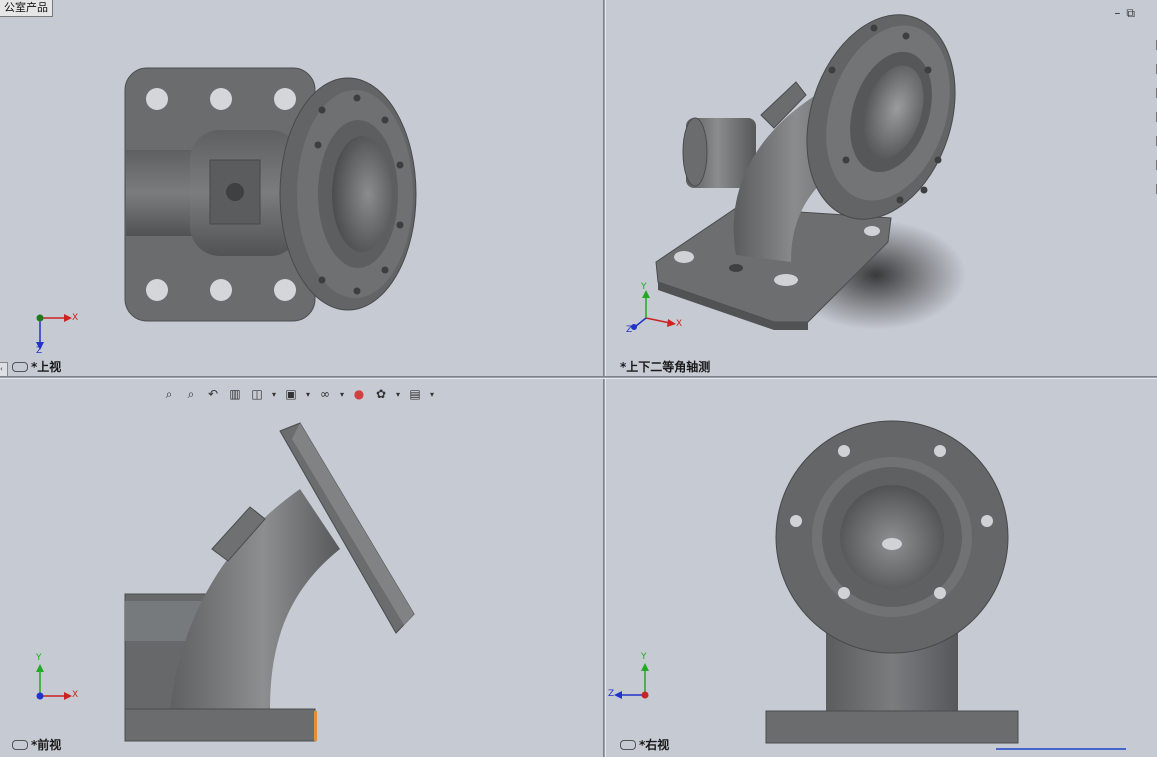  What do you see at coordinates (415, 394) in the screenshot?
I see `view-settings-icon: ▤` at bounding box center [415, 394].